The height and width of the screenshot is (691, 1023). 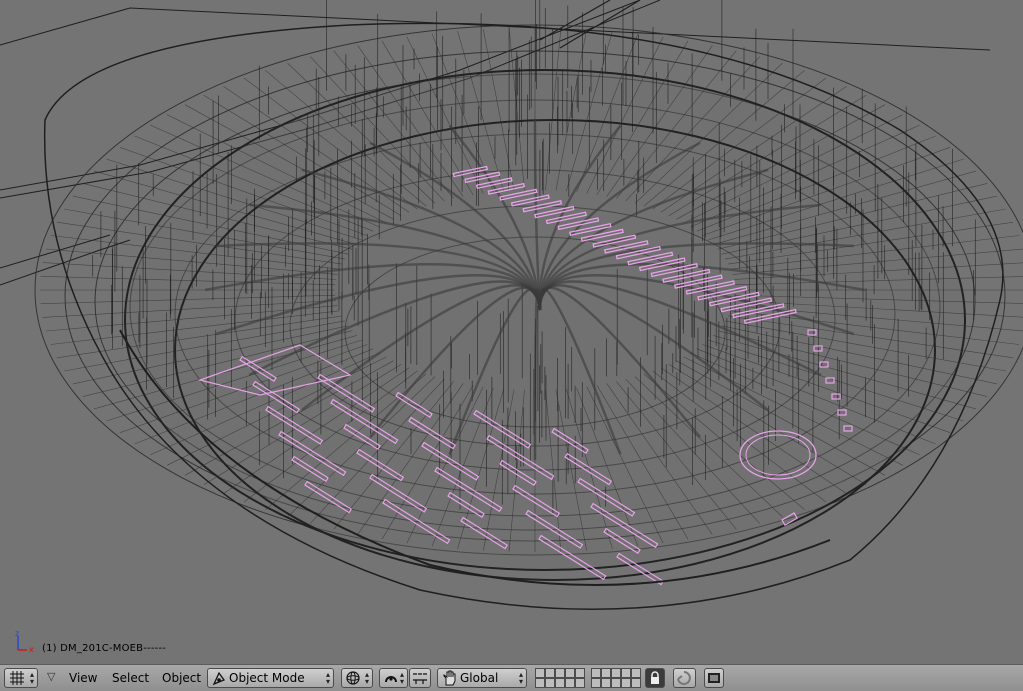 What do you see at coordinates (25, 641) in the screenshot?
I see `axis-gizmo: z x` at bounding box center [25, 641].